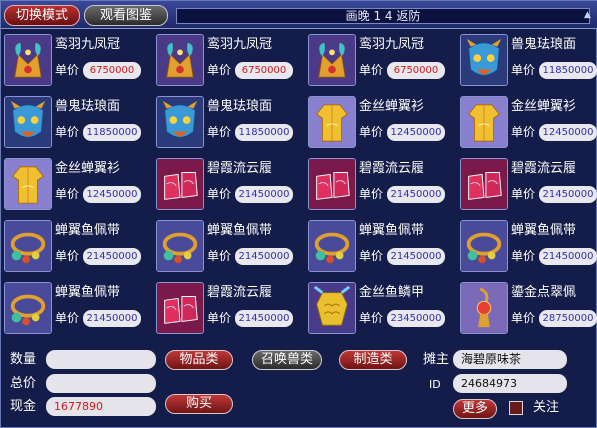 The image size is (597, 428). What do you see at coordinates (544, 168) in the screenshot?
I see `item-name: 碧霞流云履` at bounding box center [544, 168].